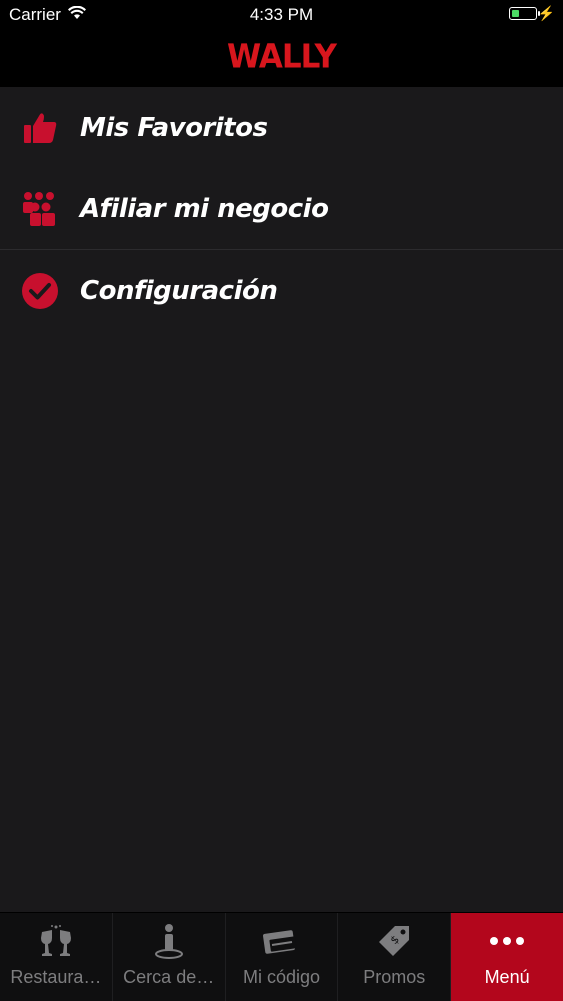 This screenshot has width=563, height=1001. I want to click on nav-bar: WALLY, so click(281, 58).